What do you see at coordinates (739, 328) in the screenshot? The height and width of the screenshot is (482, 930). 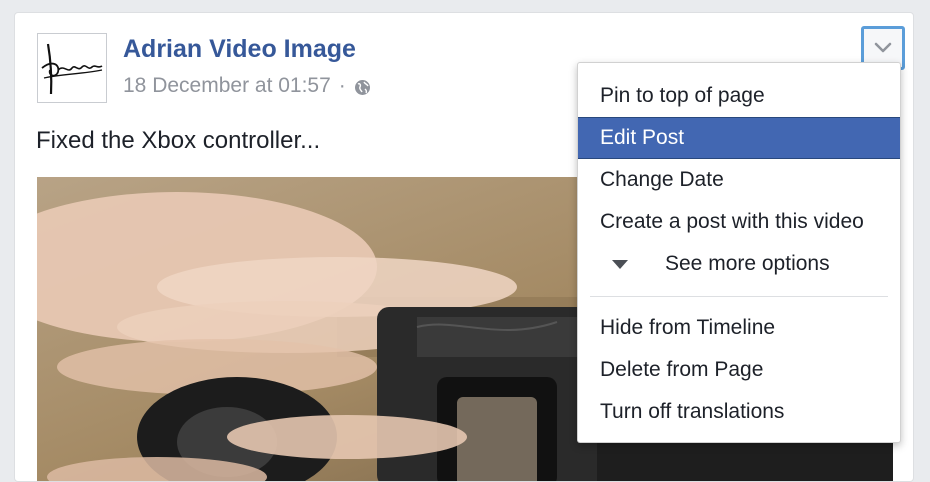 I see `menu-item-hide-from-timeline: Hide from Timeline` at bounding box center [739, 328].